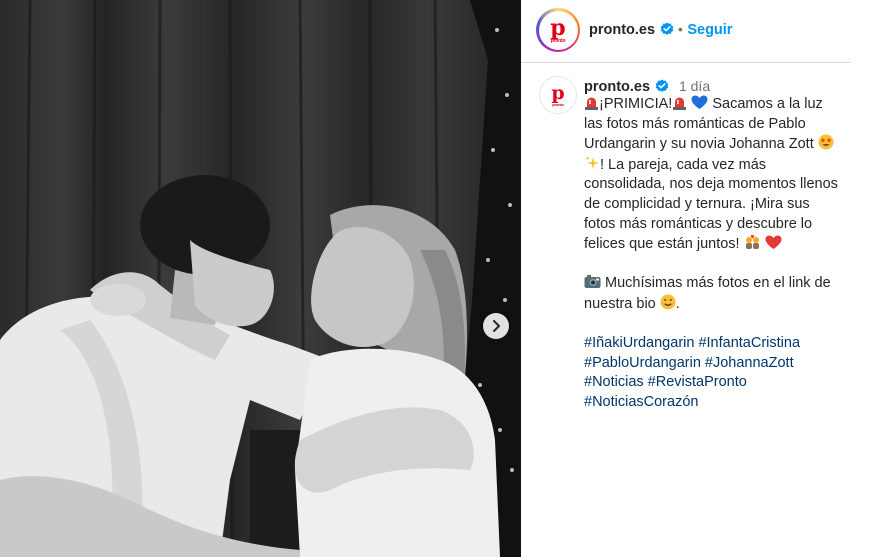 This screenshot has height=557, width=886. I want to click on caption-line: Urdangarin y su novia Johanna Zott, so click(719, 144).